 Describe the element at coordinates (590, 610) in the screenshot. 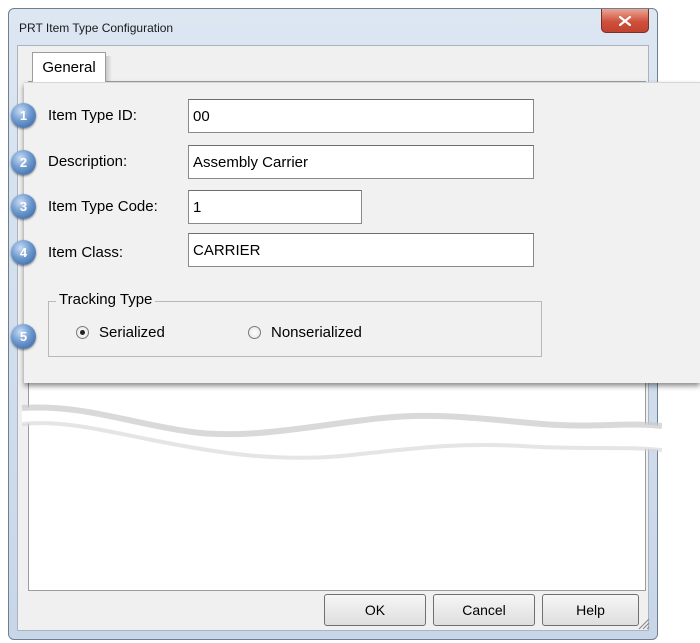

I see `help-button: Help` at that location.